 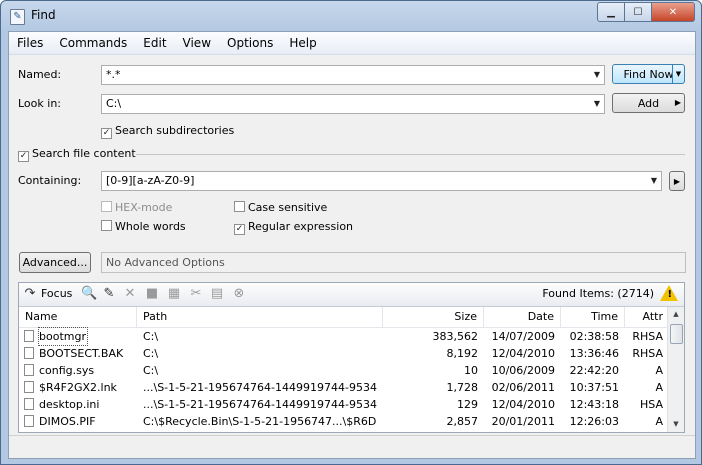 I want to click on whole-words-option: Whole words, so click(x=143, y=226).